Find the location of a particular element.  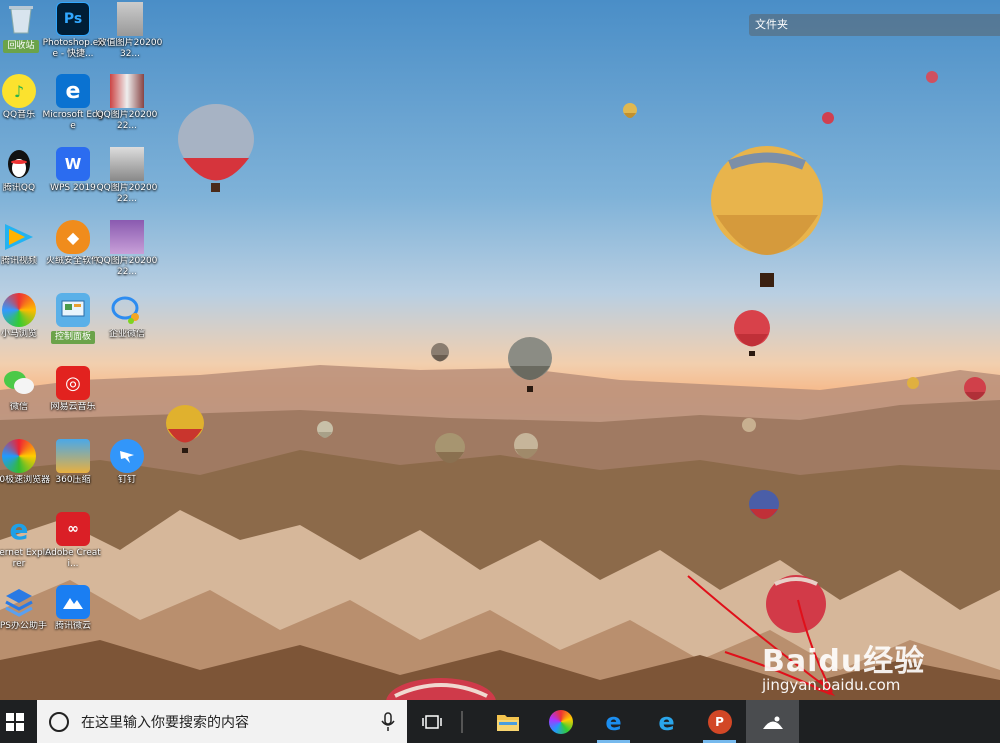

360-browser-icon is located at coordinates (19, 456).